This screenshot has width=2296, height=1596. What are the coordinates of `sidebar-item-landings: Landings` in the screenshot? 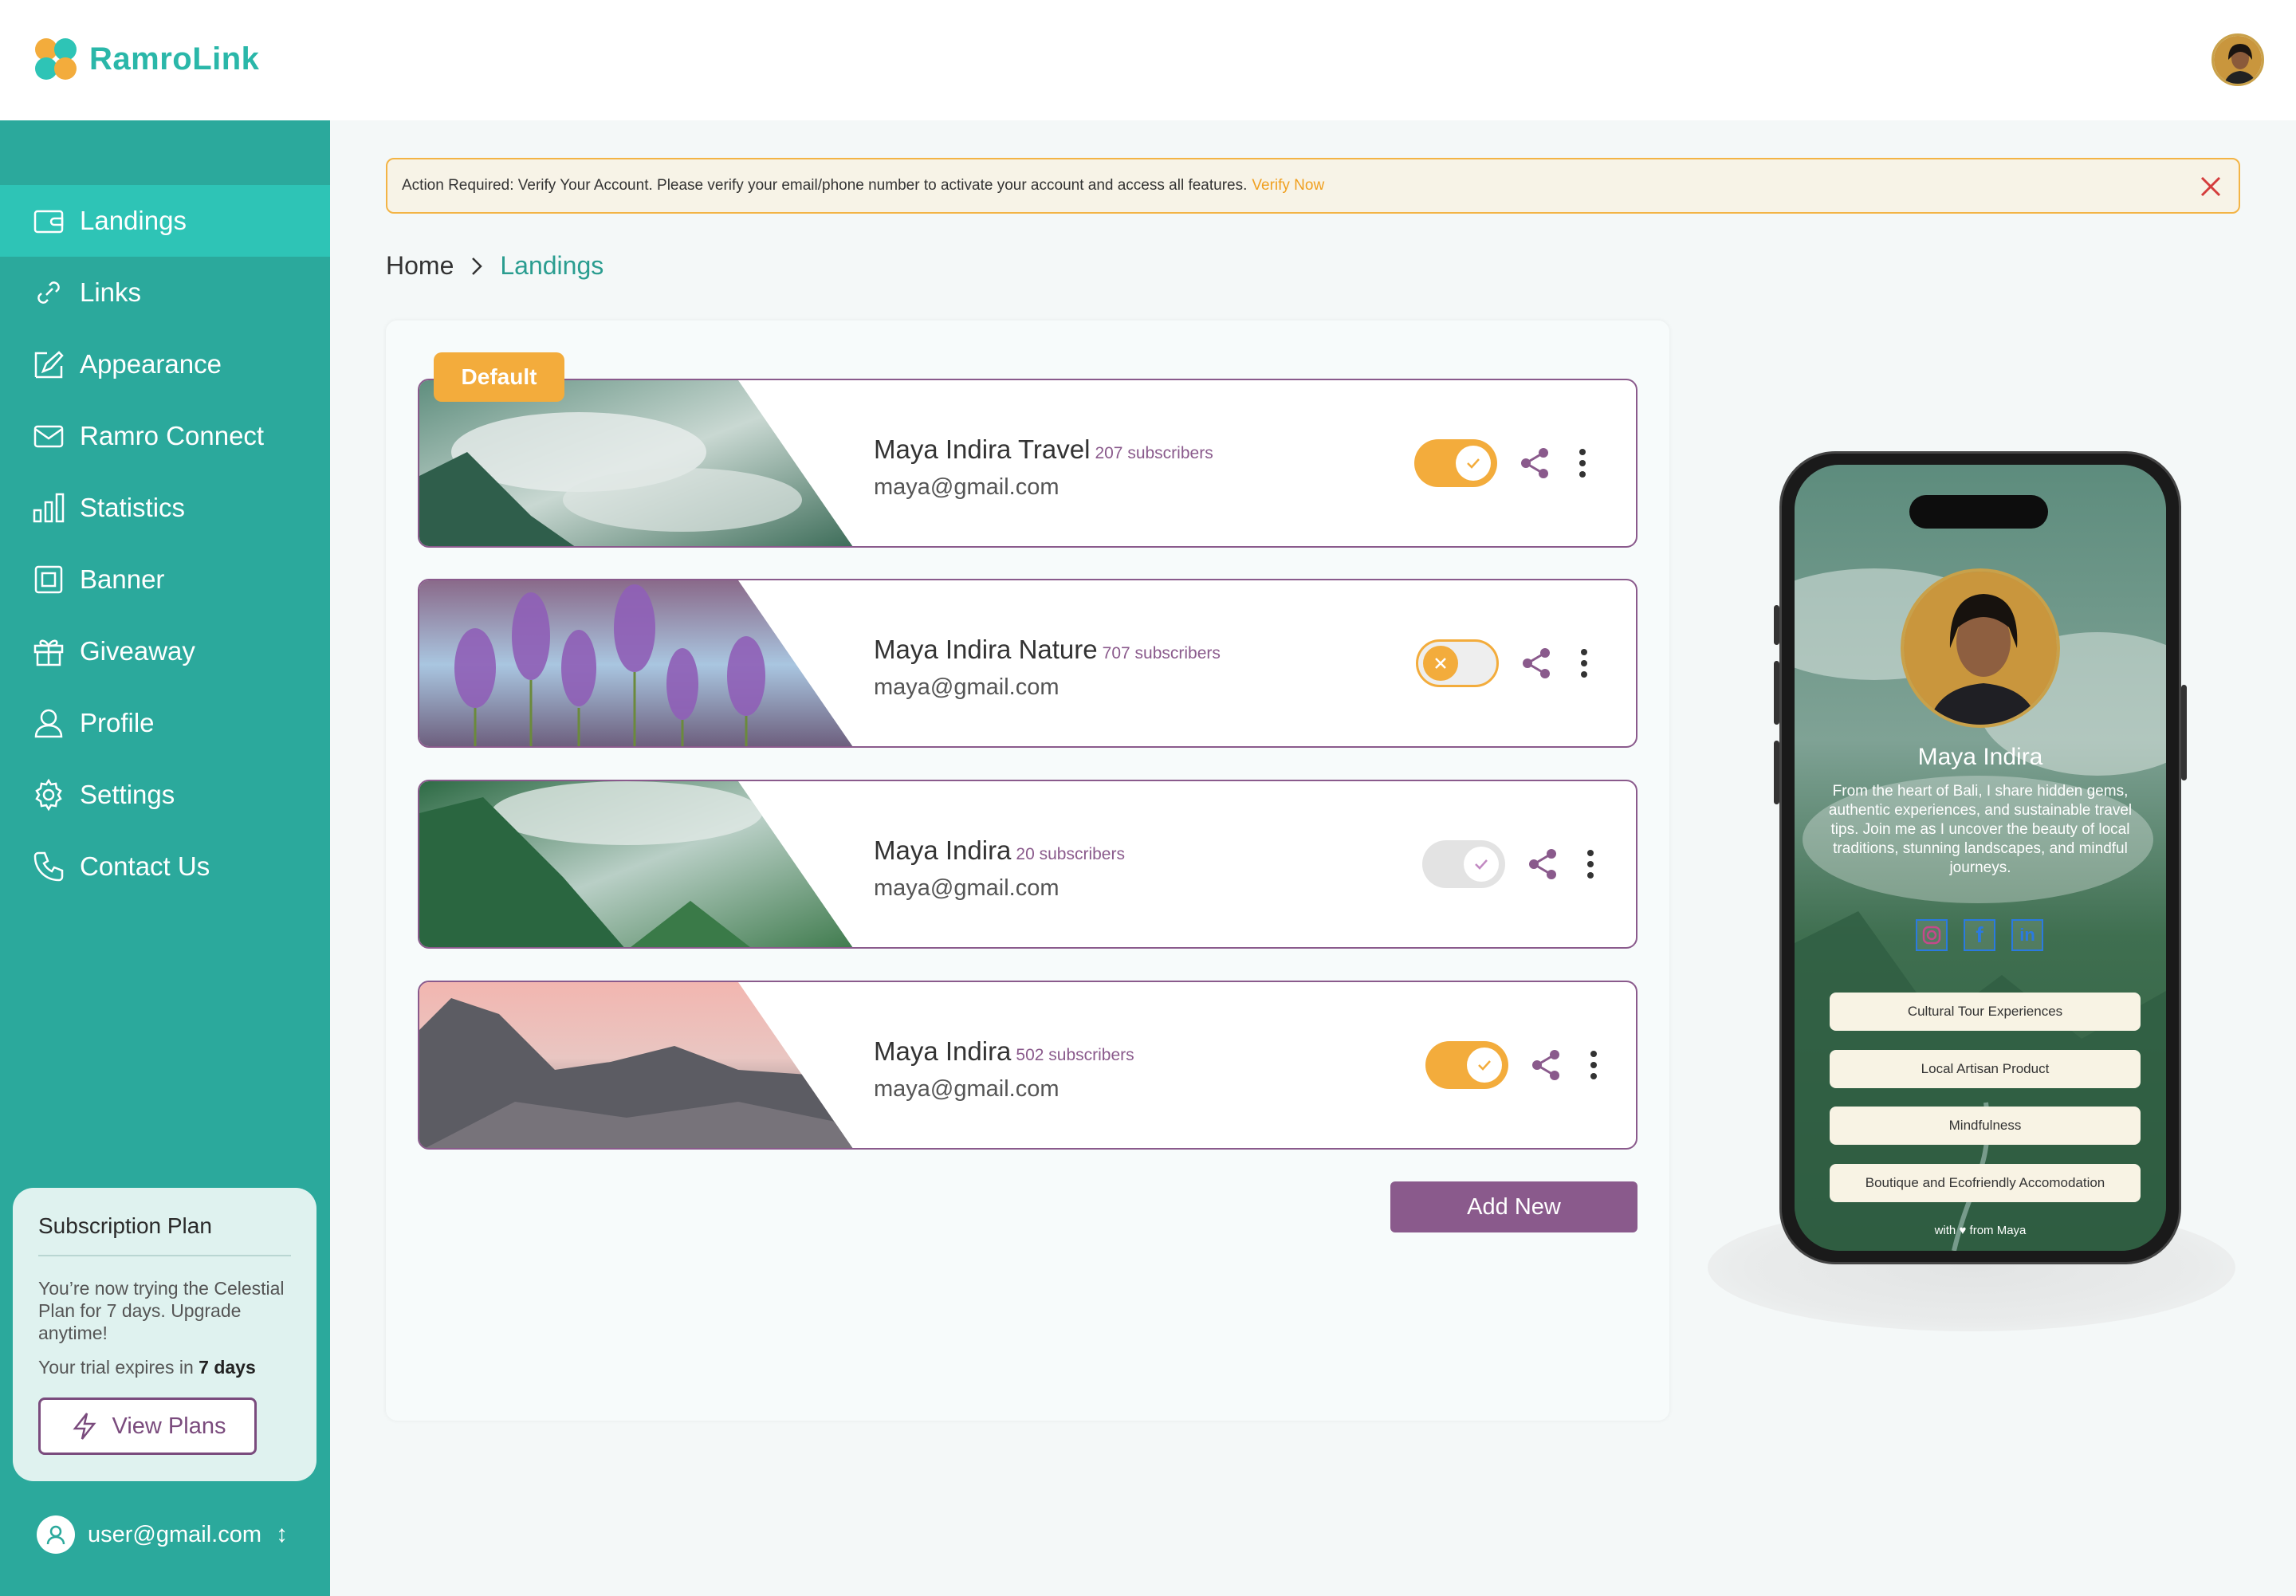 It's located at (165, 221).